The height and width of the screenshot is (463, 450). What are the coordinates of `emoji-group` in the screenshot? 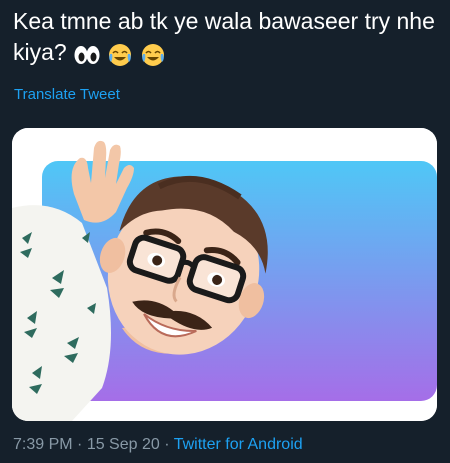 It's located at (119, 59).